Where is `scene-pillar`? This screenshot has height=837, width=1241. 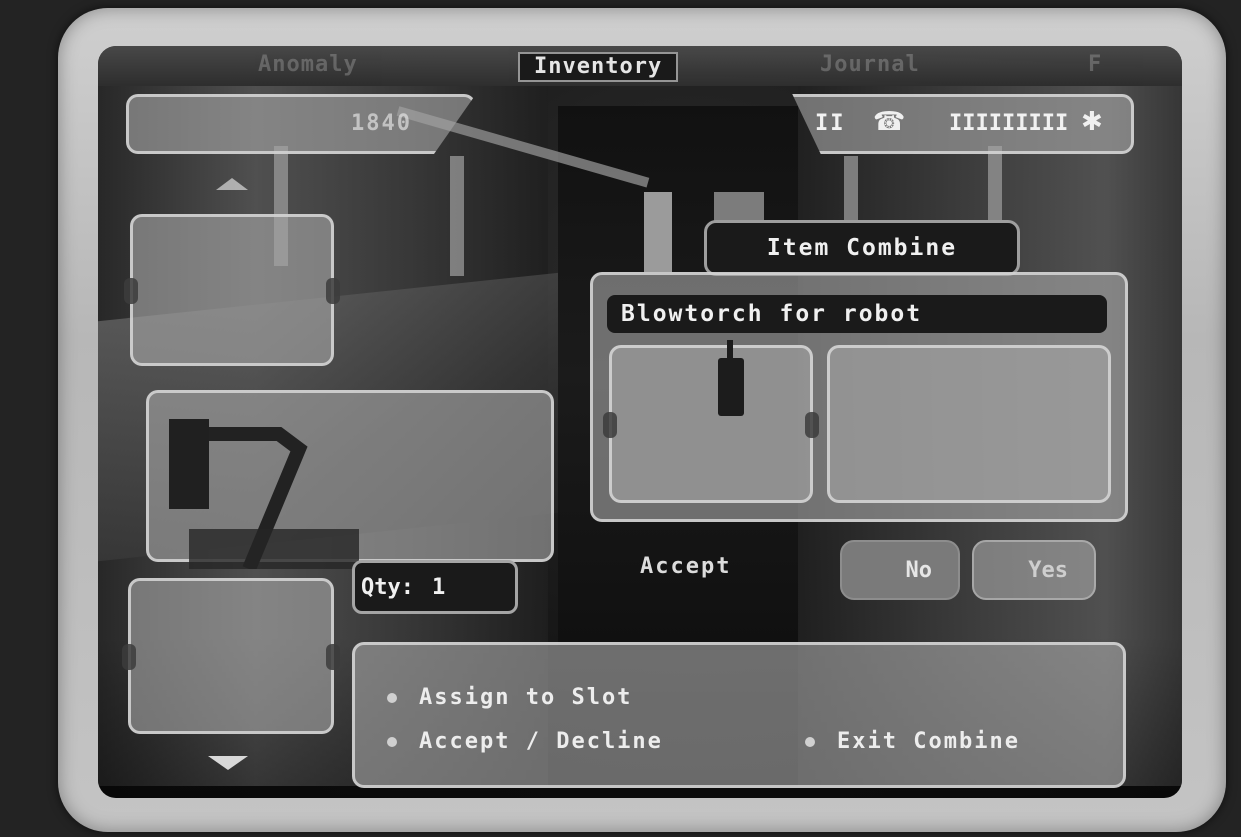
scene-pillar is located at coordinates (658, 232).